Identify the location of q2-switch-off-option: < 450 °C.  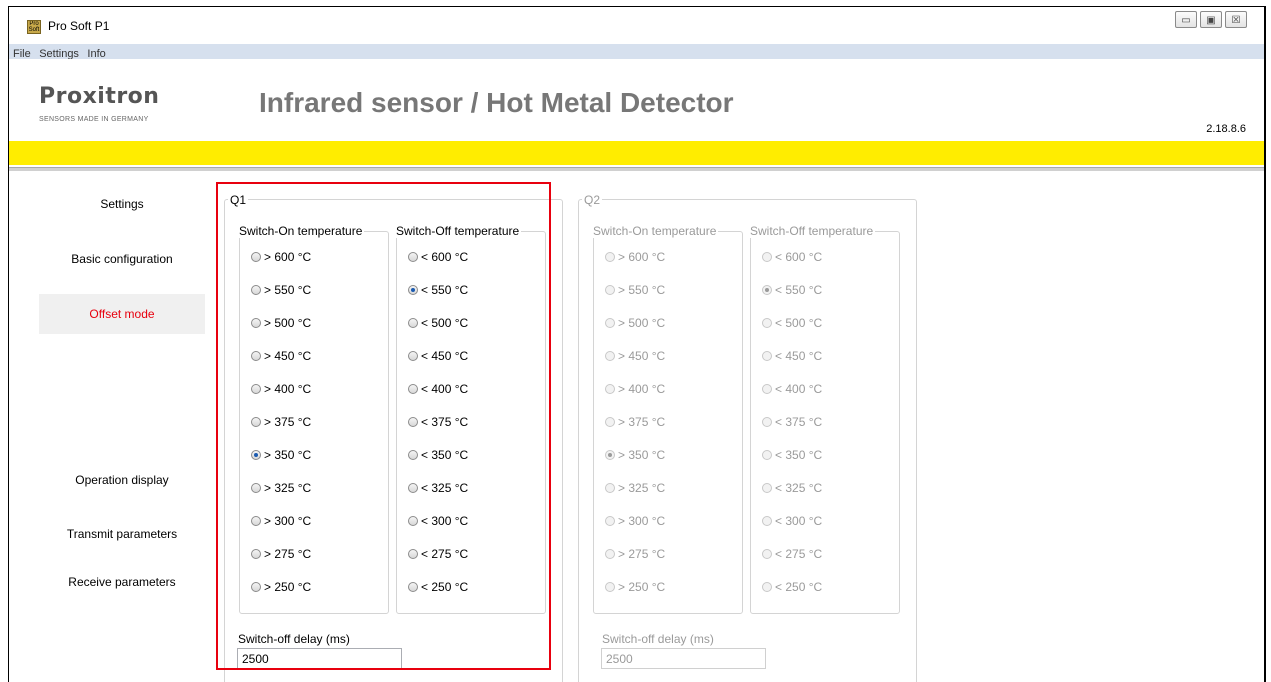
(792, 356).